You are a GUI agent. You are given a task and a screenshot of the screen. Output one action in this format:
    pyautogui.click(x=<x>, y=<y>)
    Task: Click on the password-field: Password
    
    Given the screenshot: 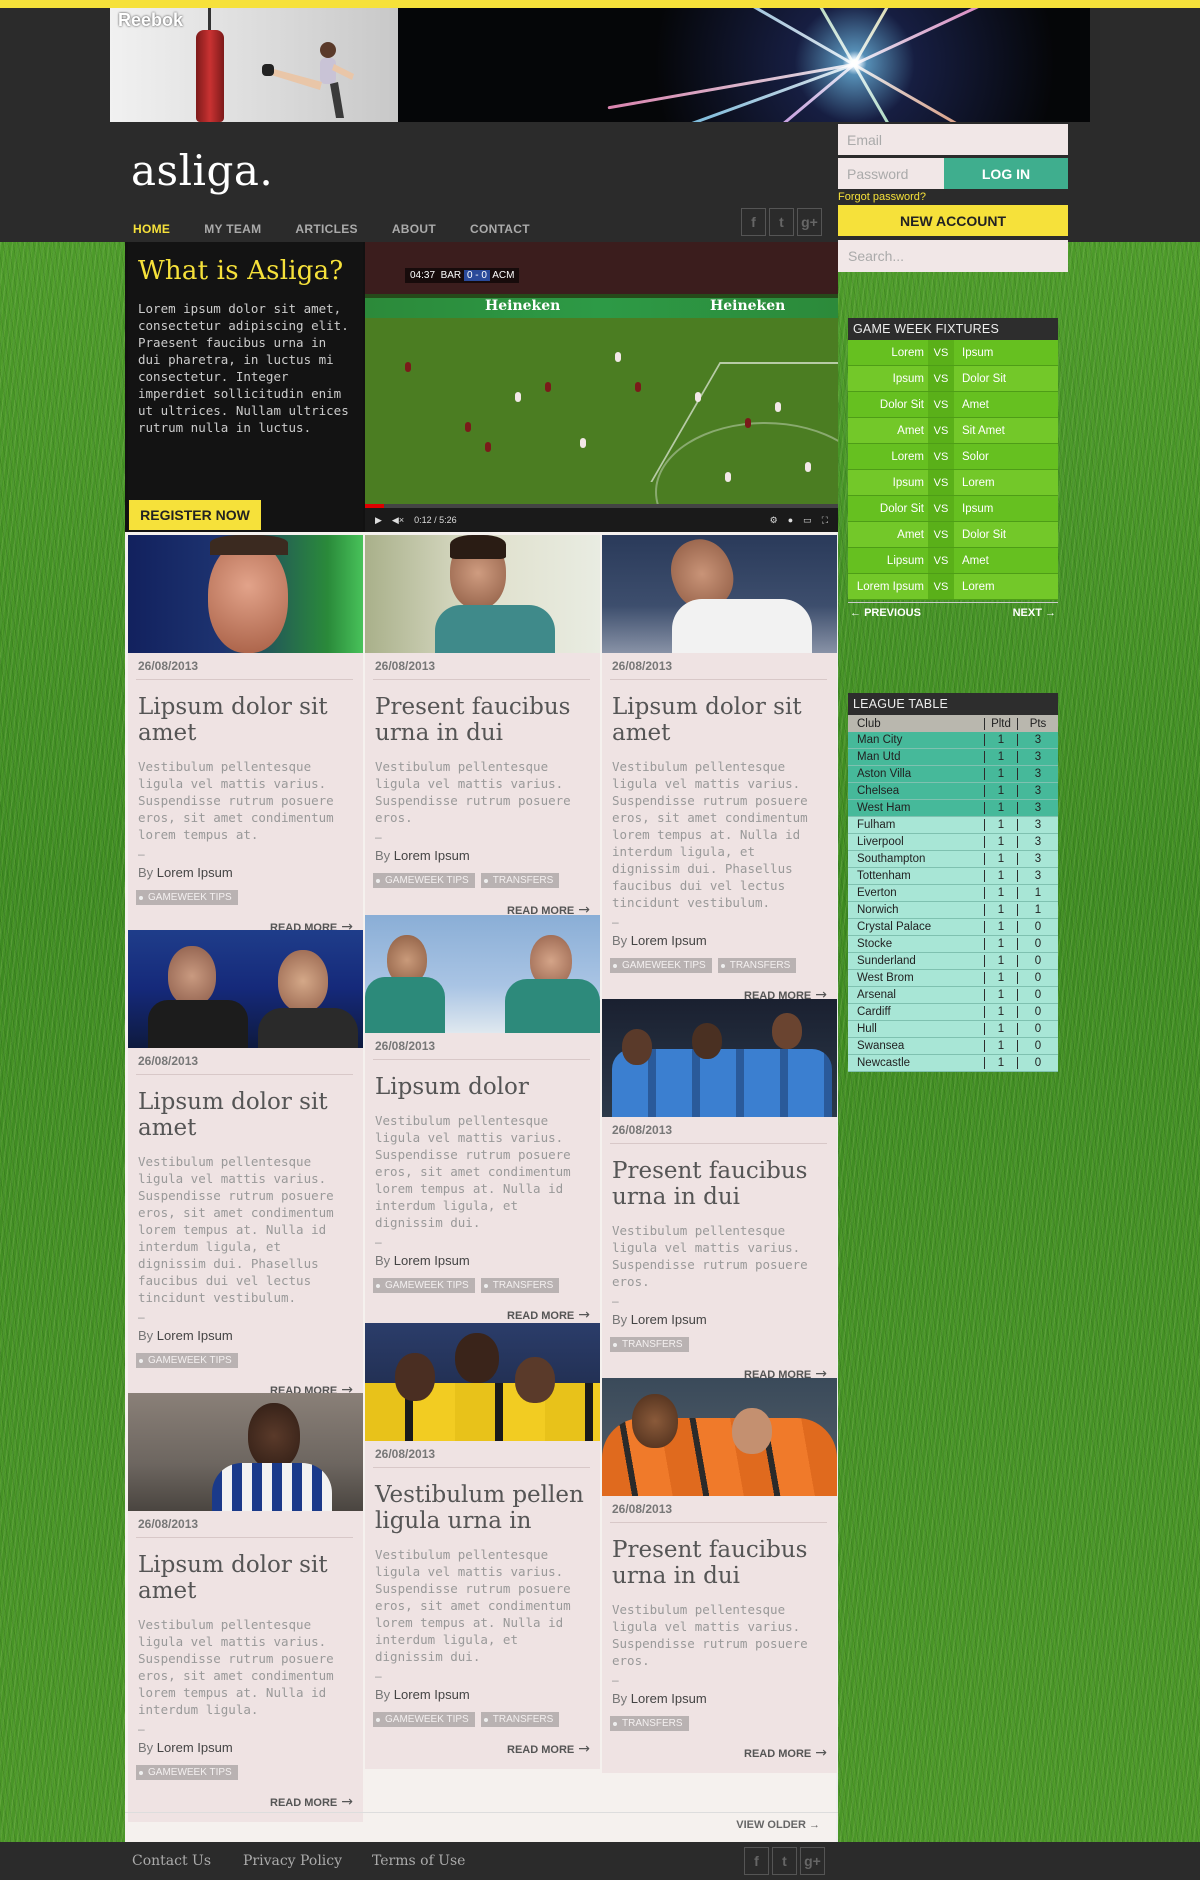 What is the action you would take?
    pyautogui.click(x=891, y=173)
    